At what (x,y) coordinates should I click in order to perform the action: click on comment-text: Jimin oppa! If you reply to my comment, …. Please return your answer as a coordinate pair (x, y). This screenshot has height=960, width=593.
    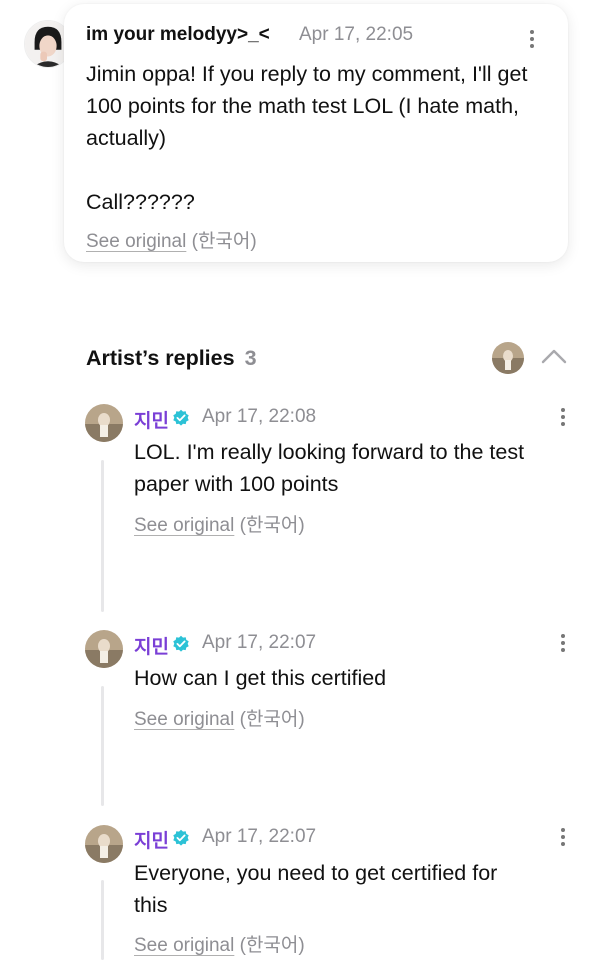
    Looking at the image, I should click on (307, 138).